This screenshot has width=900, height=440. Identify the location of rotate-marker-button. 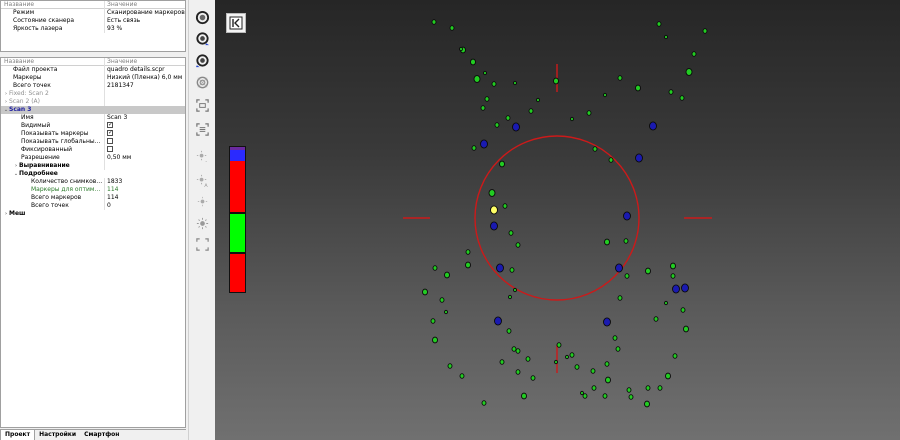
(202, 38).